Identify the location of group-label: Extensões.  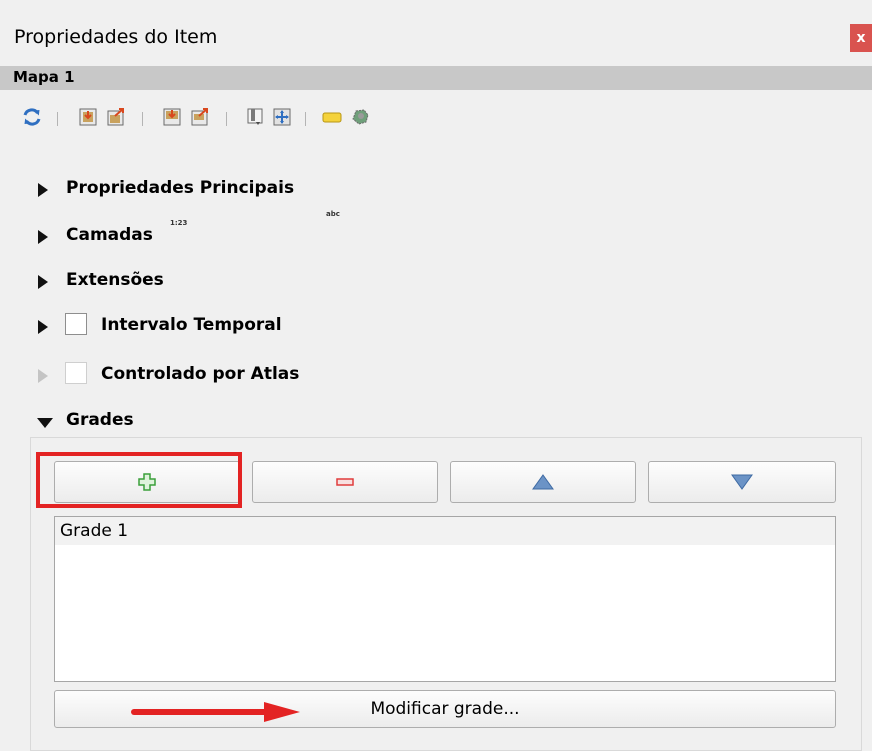
(115, 280).